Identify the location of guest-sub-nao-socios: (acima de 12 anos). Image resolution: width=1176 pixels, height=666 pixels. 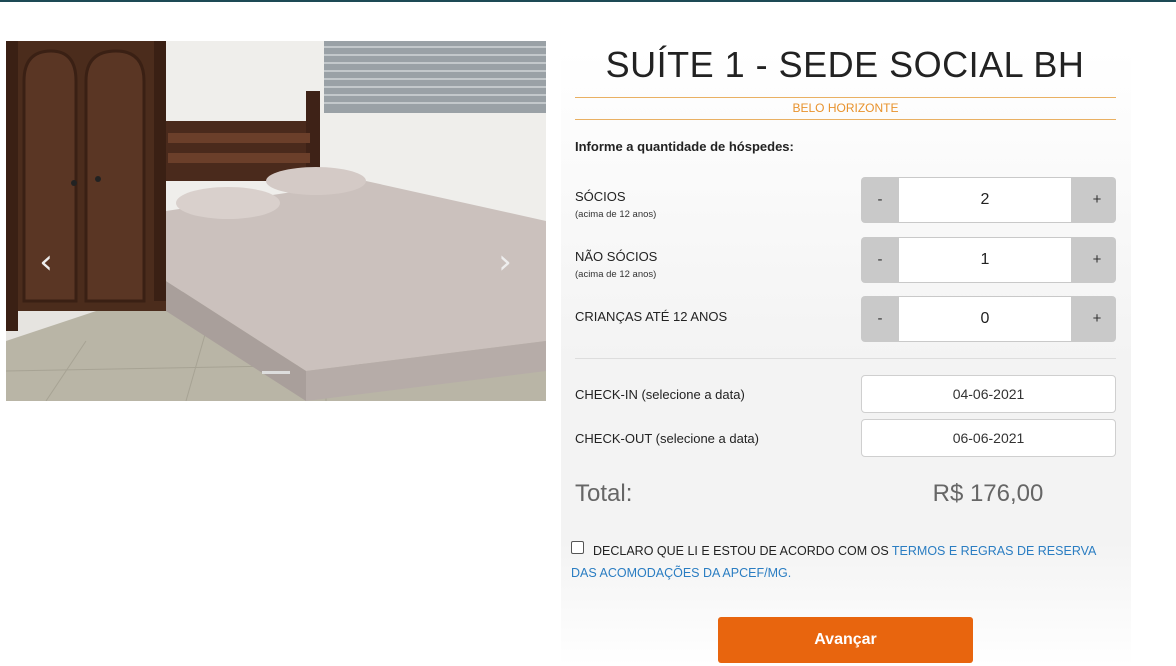
(616, 274).